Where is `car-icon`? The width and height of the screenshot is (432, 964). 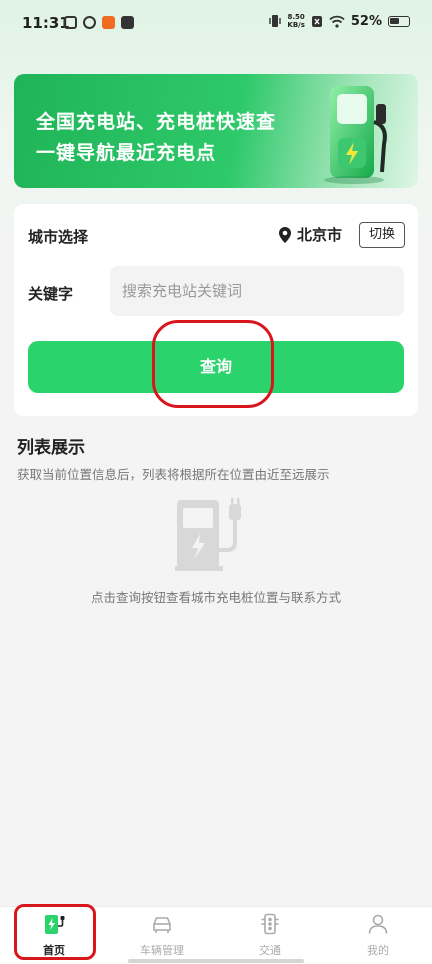 car-icon is located at coordinates (162, 925).